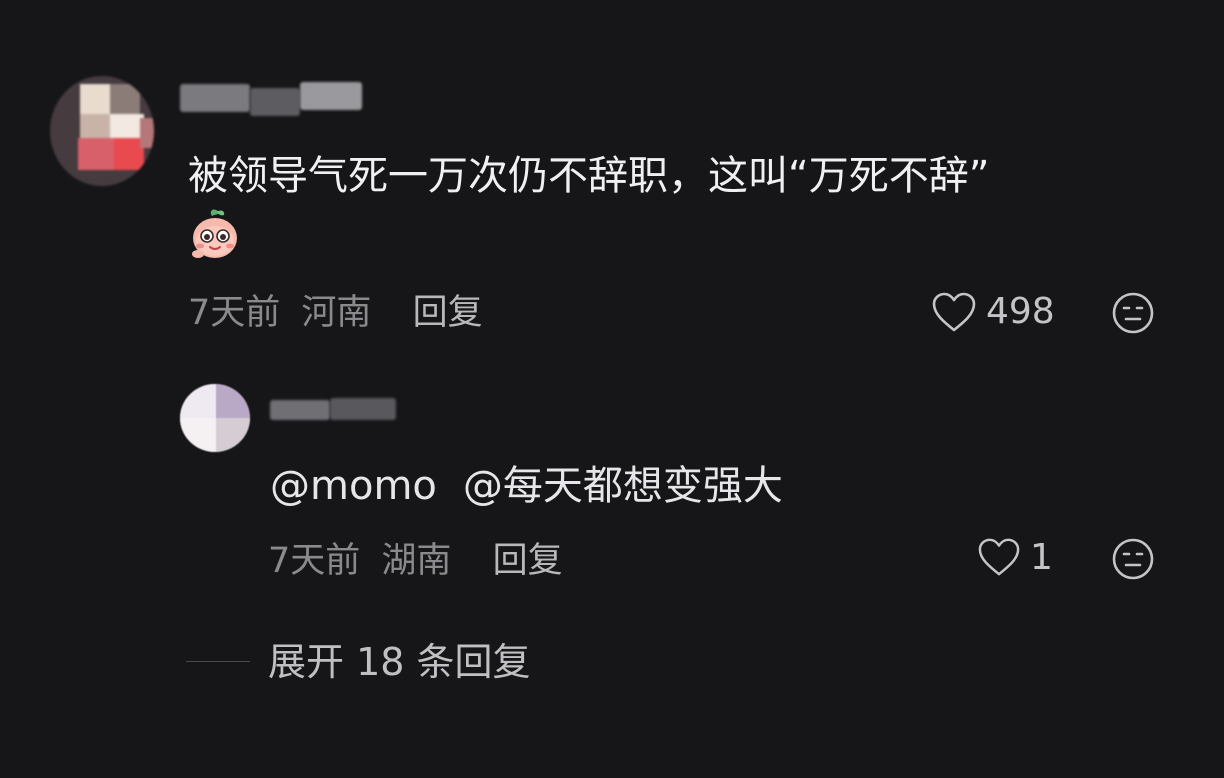 Image resolution: width=1224 pixels, height=778 pixels. I want to click on comment-time: 7天前, so click(234, 313).